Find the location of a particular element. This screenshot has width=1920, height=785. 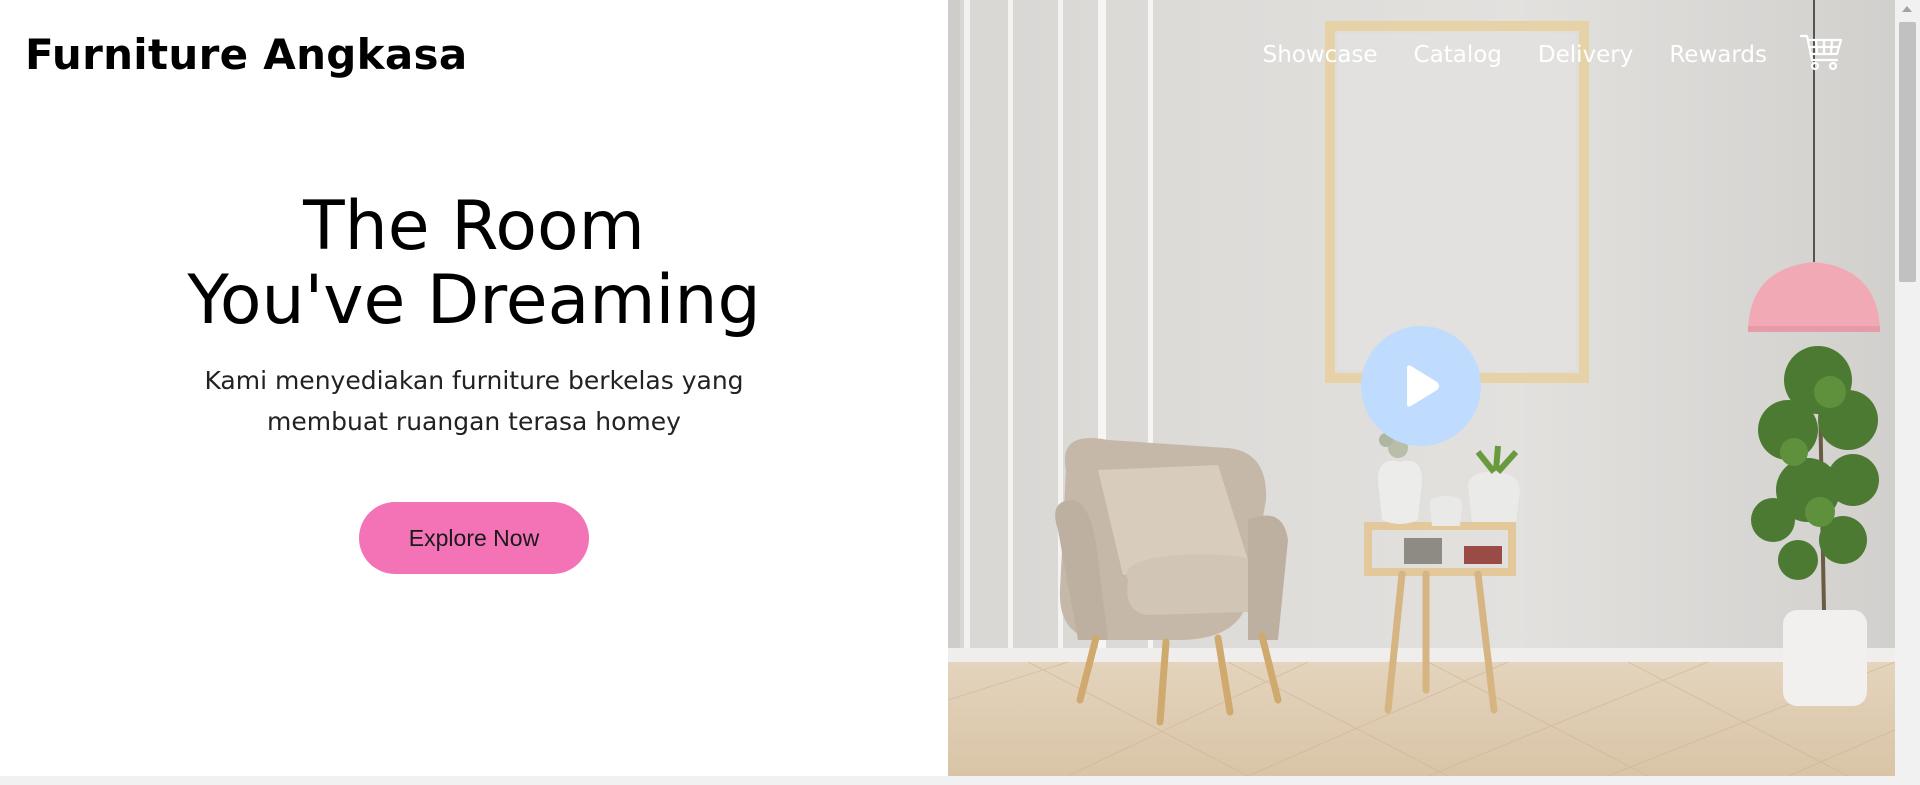

play-icon is located at coordinates (1423, 386).